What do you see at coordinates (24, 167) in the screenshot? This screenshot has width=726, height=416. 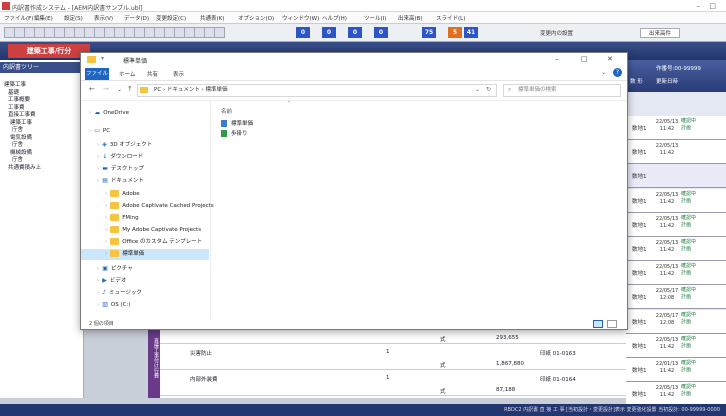 I see `tree-node: 共通費積み上` at bounding box center [24, 167].